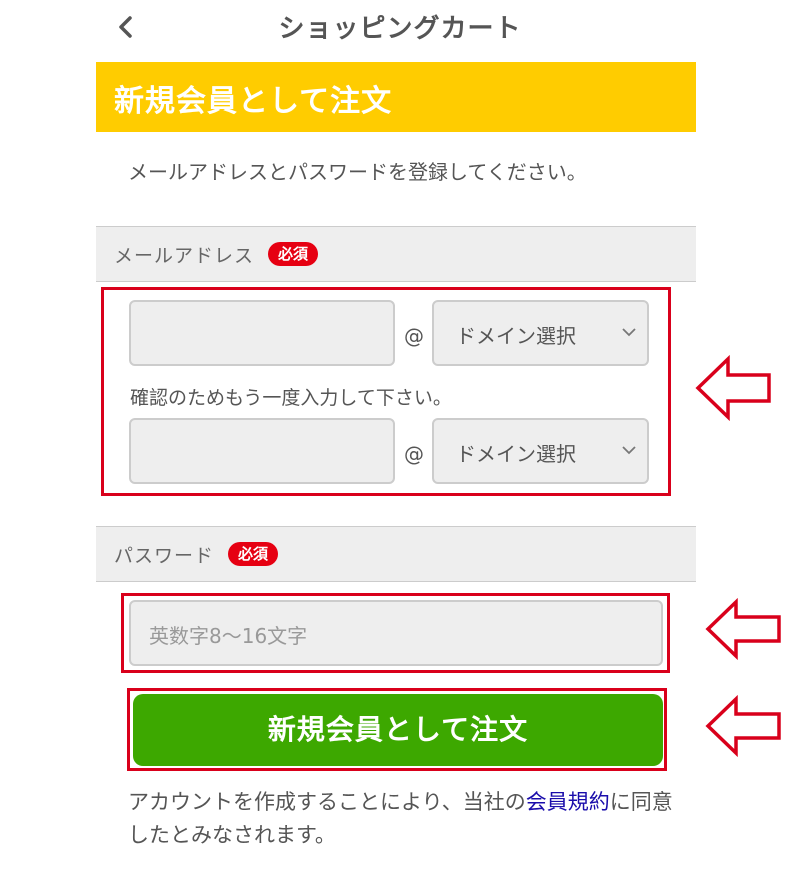 The image size is (800, 882). Describe the element at coordinates (397, 729) in the screenshot. I see `button-highlight-box` at that location.